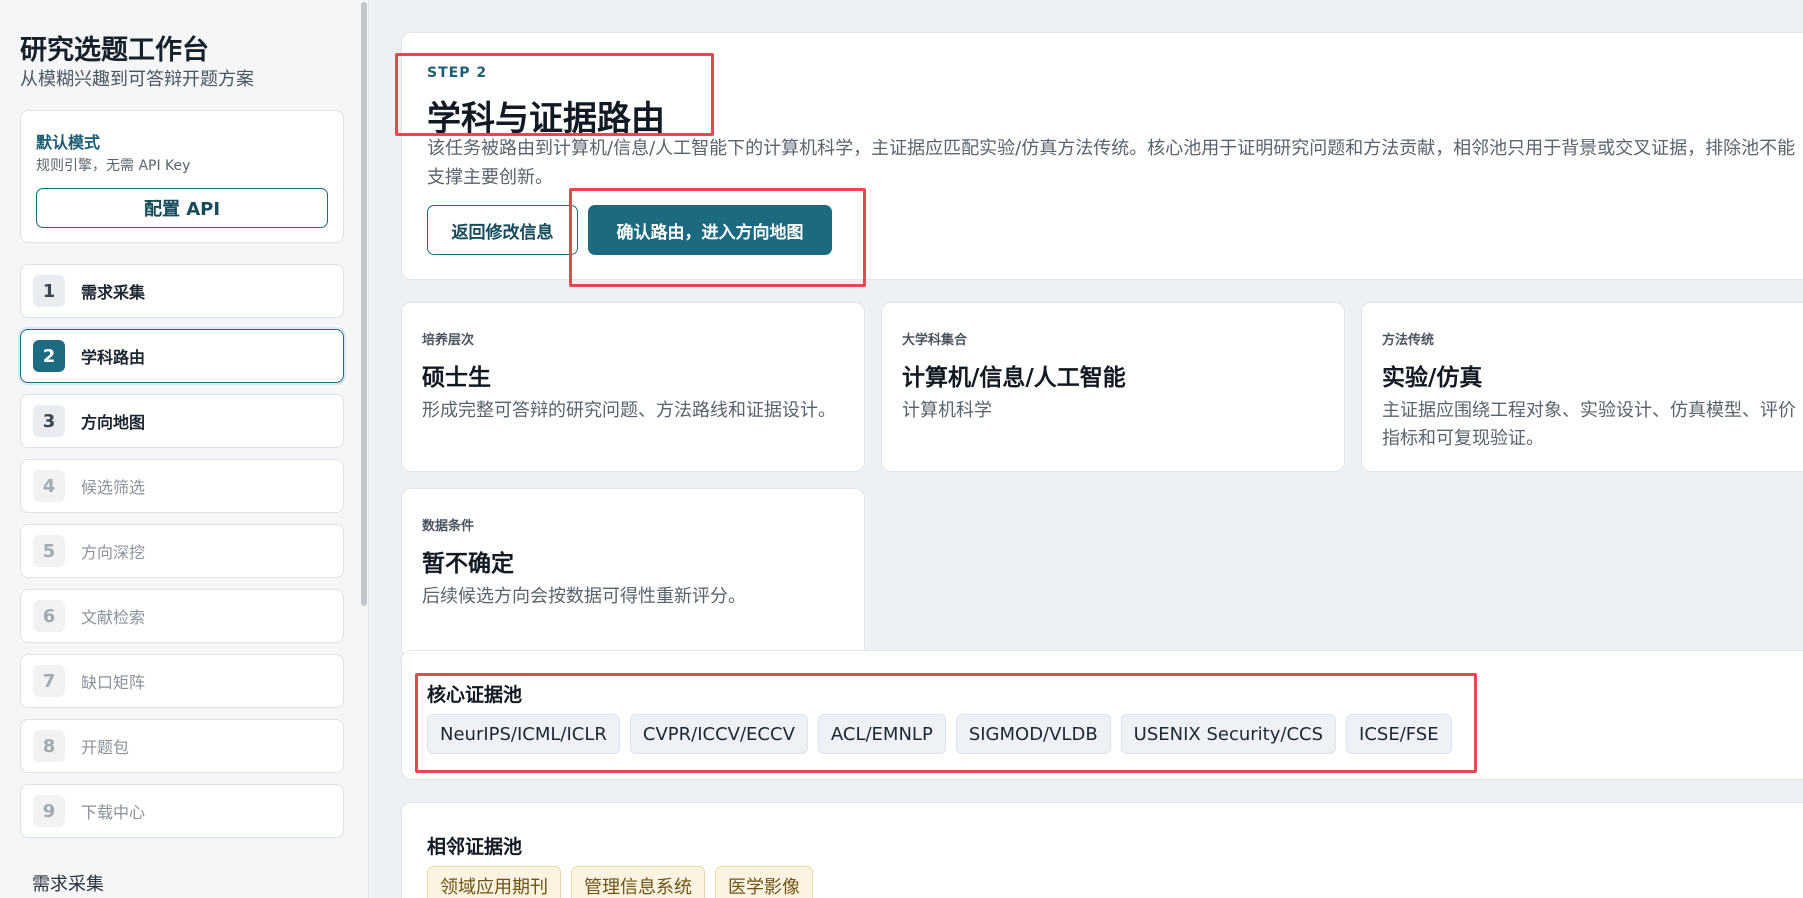  I want to click on info-card-discipline: 大学科集合 计算机/信息/人工智能 计算机科学, so click(1113, 387).